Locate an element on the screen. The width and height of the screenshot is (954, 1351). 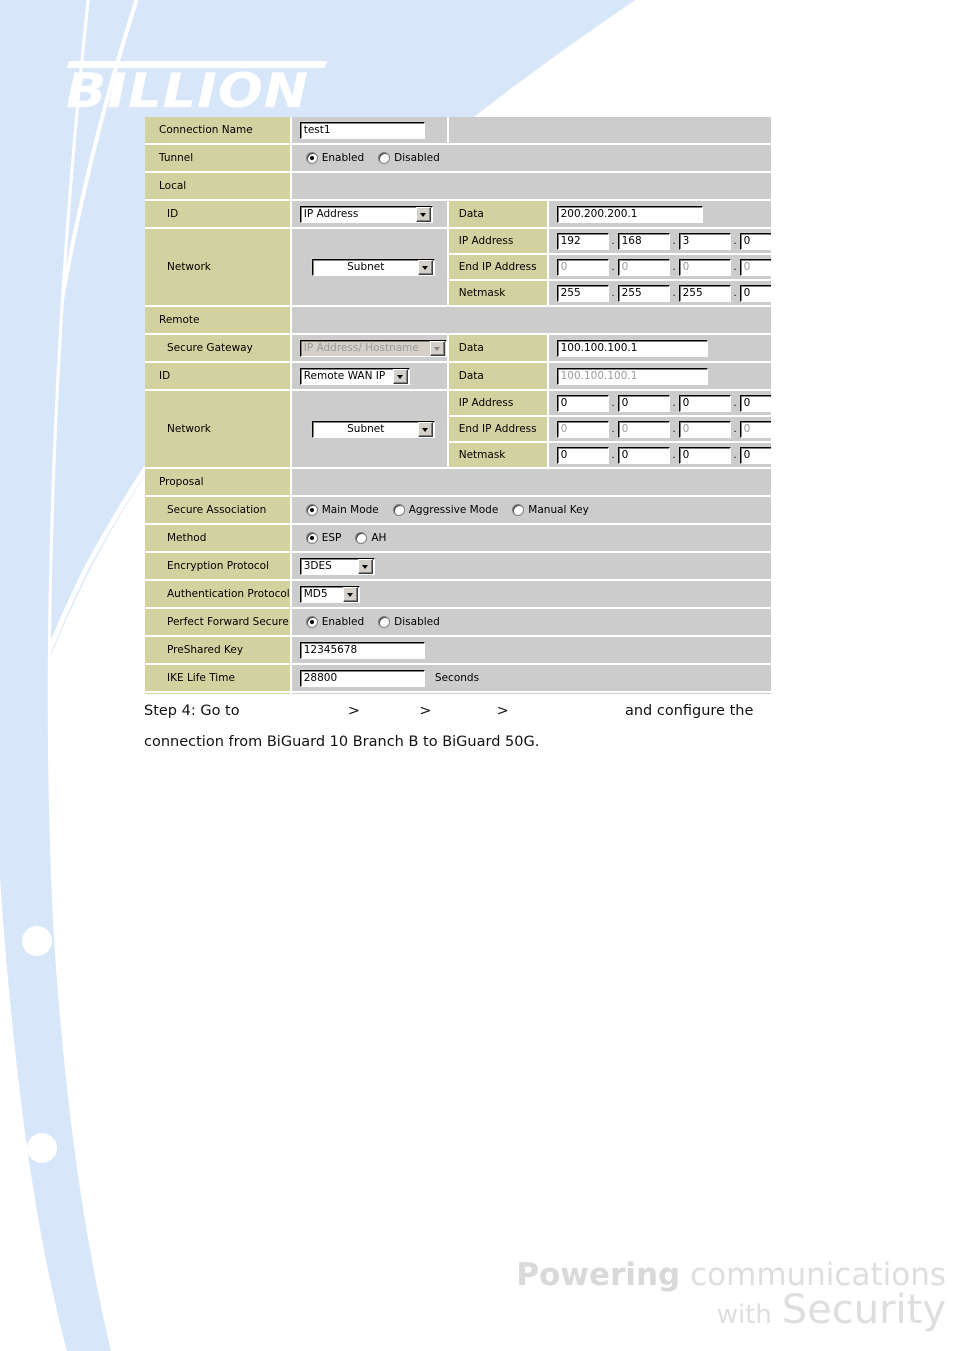
local-network-type-select: Subnet is located at coordinates (373, 267).